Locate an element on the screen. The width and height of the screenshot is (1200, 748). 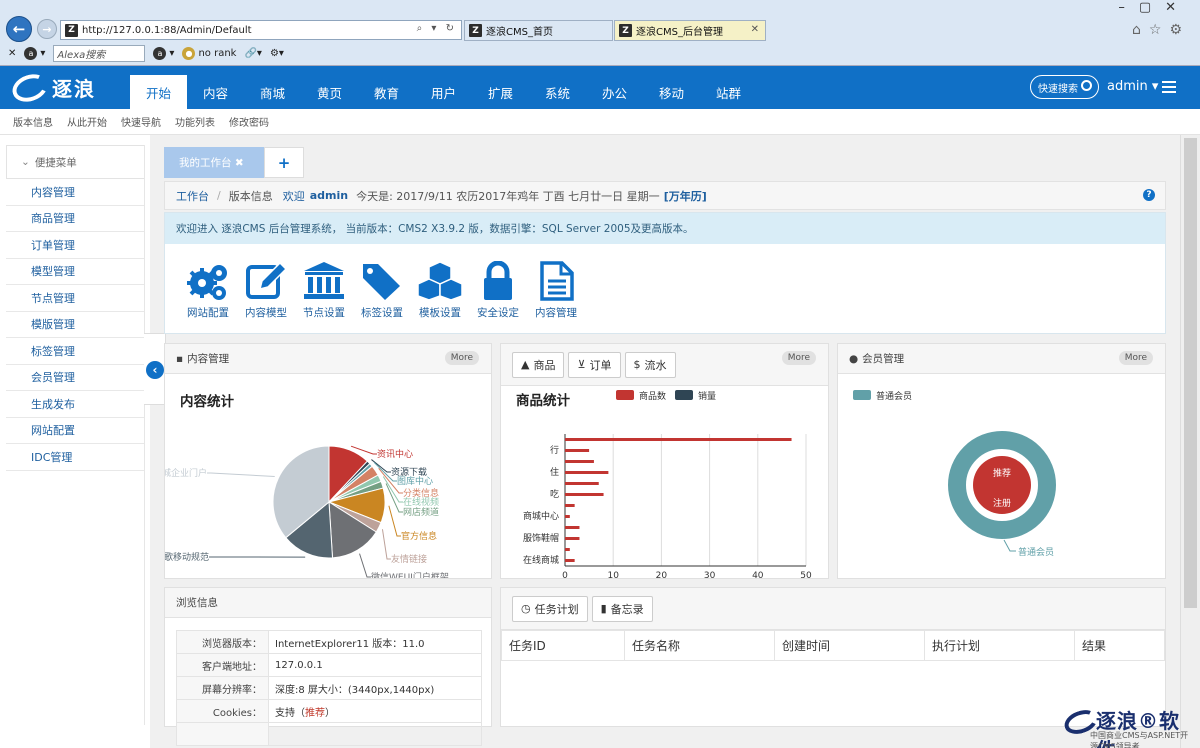
close-tab-icon: ✕ is located at coordinates (755, 29).